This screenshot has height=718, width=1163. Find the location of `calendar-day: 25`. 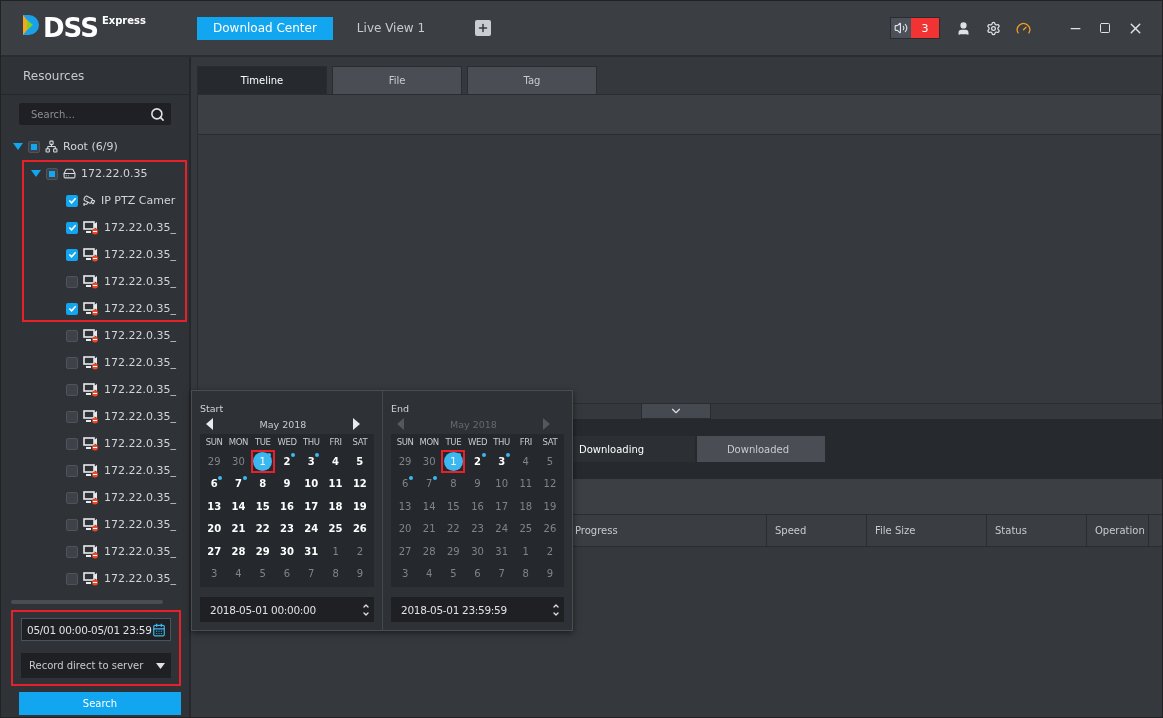

calendar-day: 25 is located at coordinates (335, 528).